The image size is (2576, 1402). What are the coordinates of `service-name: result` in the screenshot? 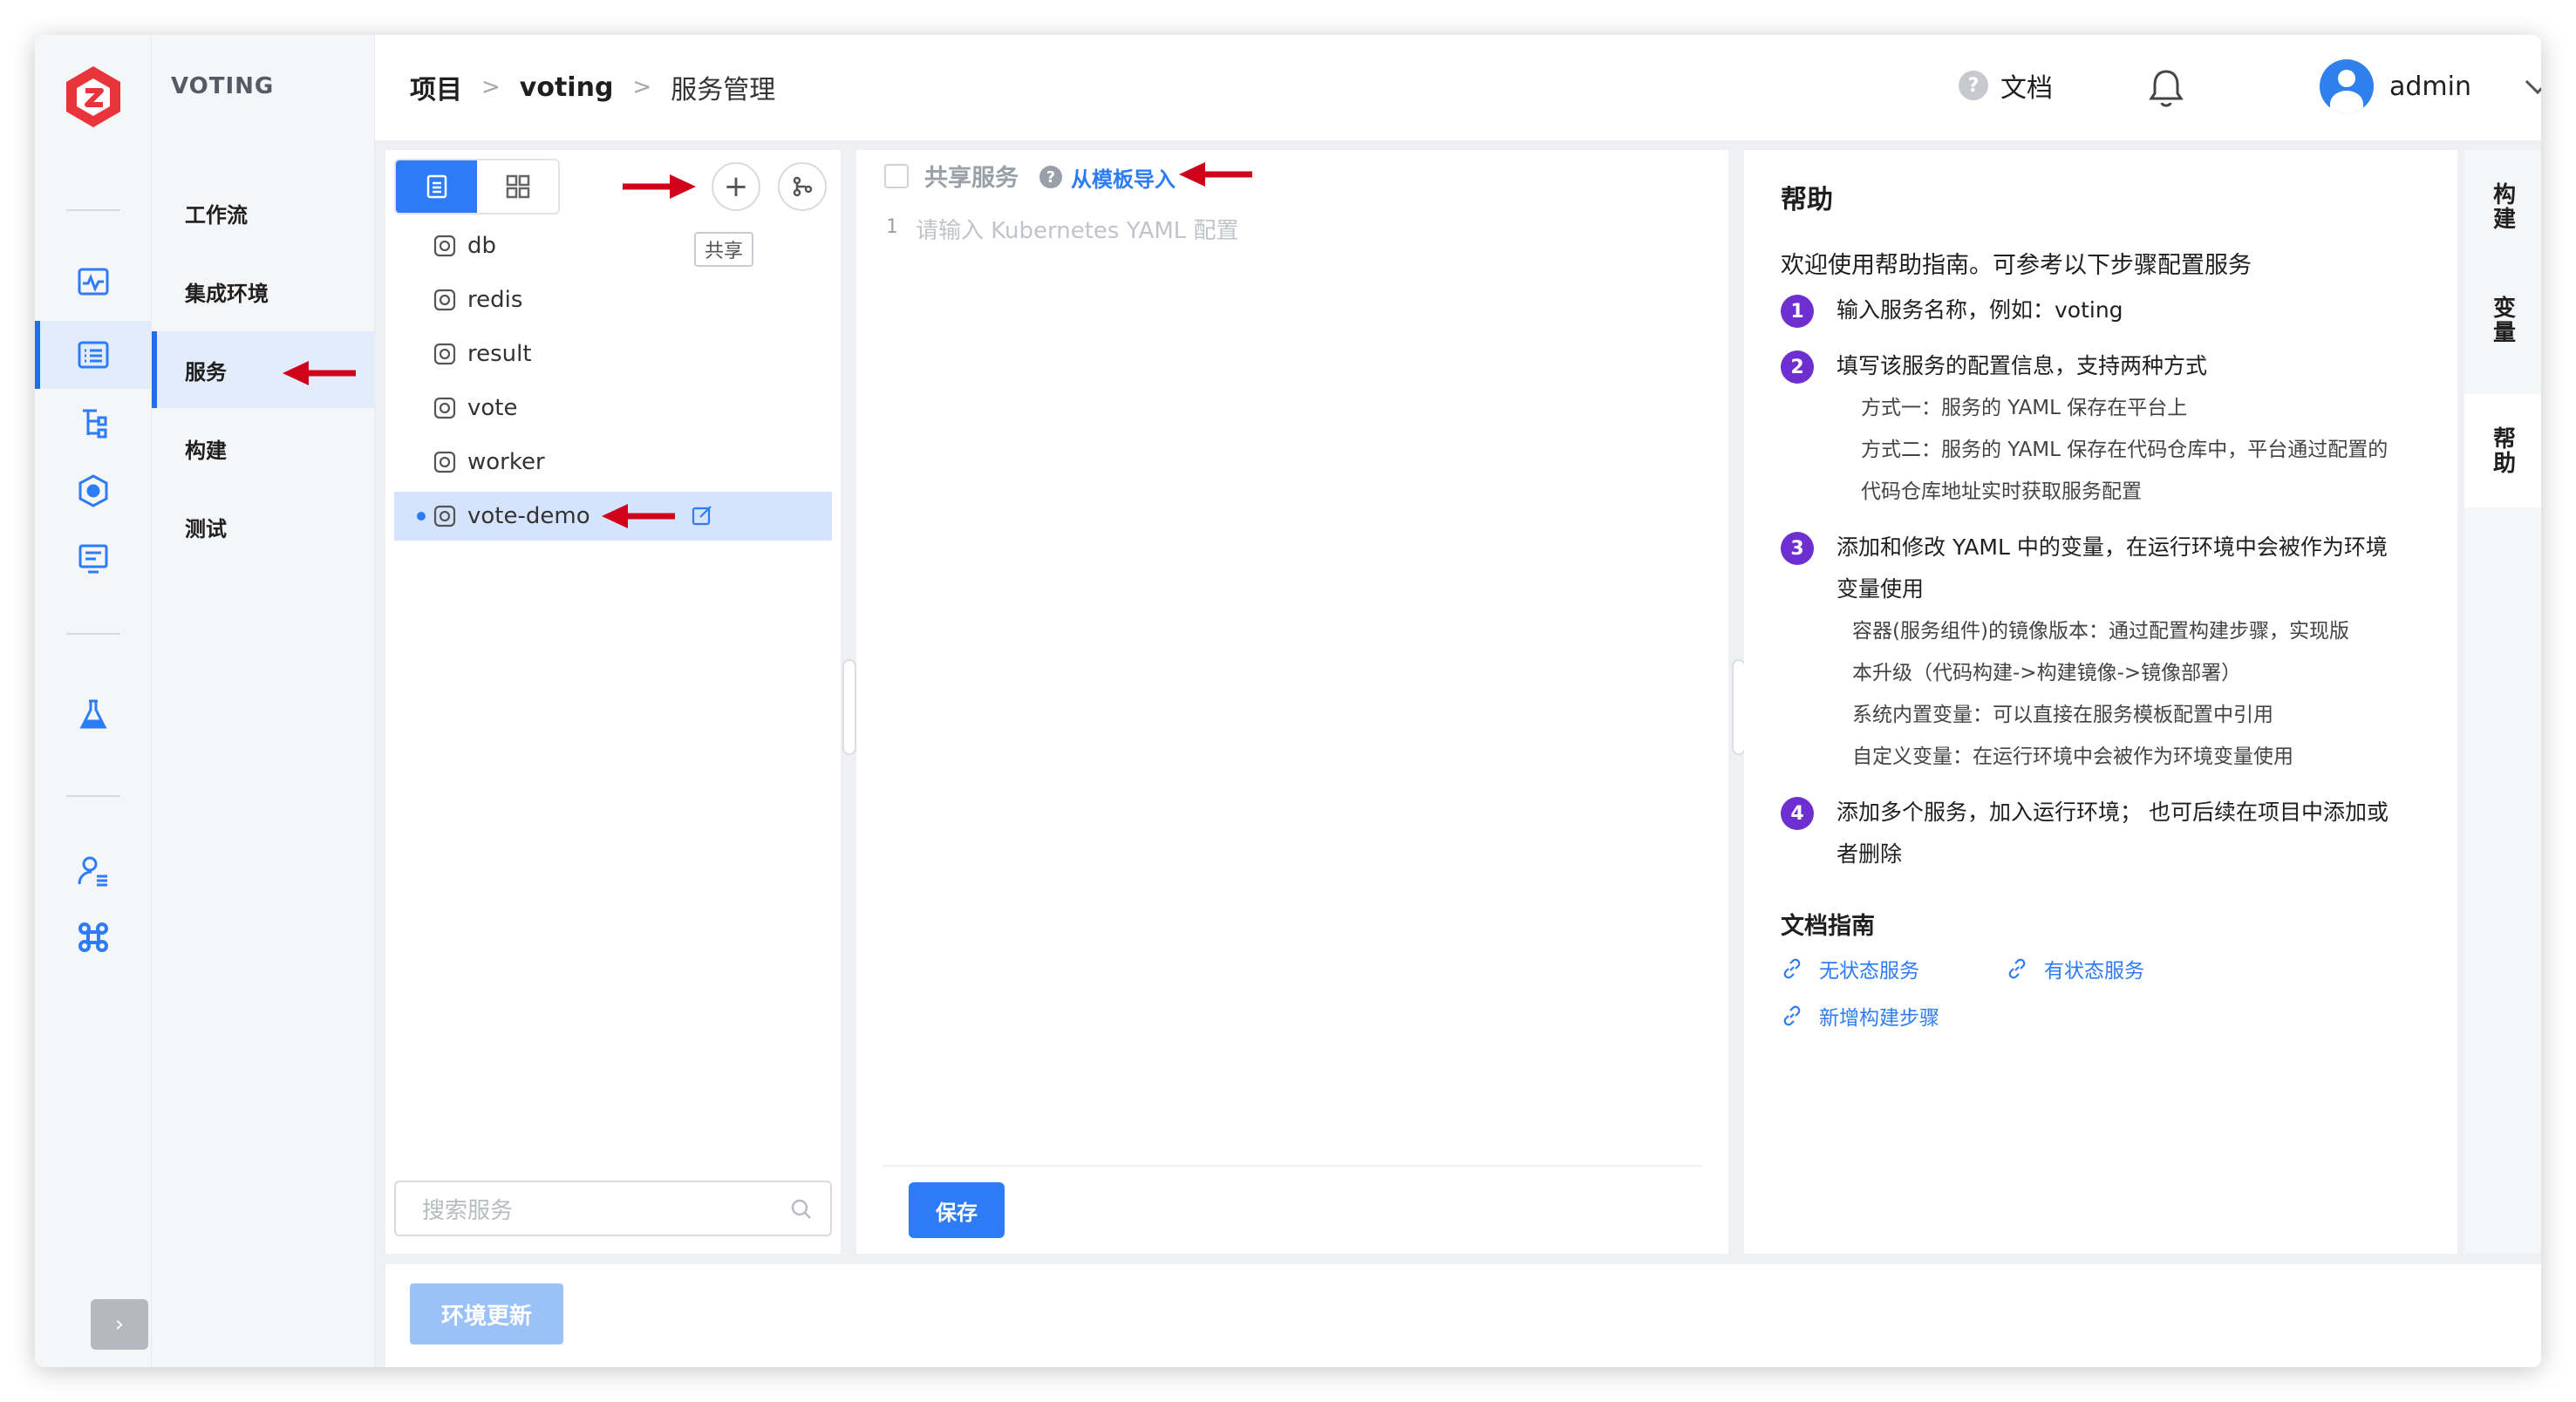 It's located at (500, 354).